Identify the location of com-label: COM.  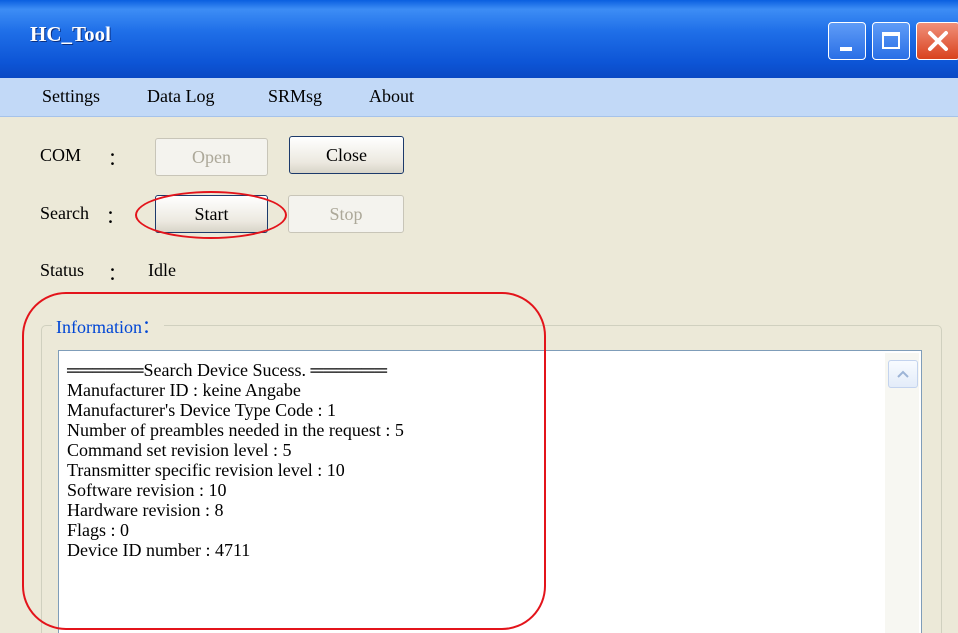
(61, 155).